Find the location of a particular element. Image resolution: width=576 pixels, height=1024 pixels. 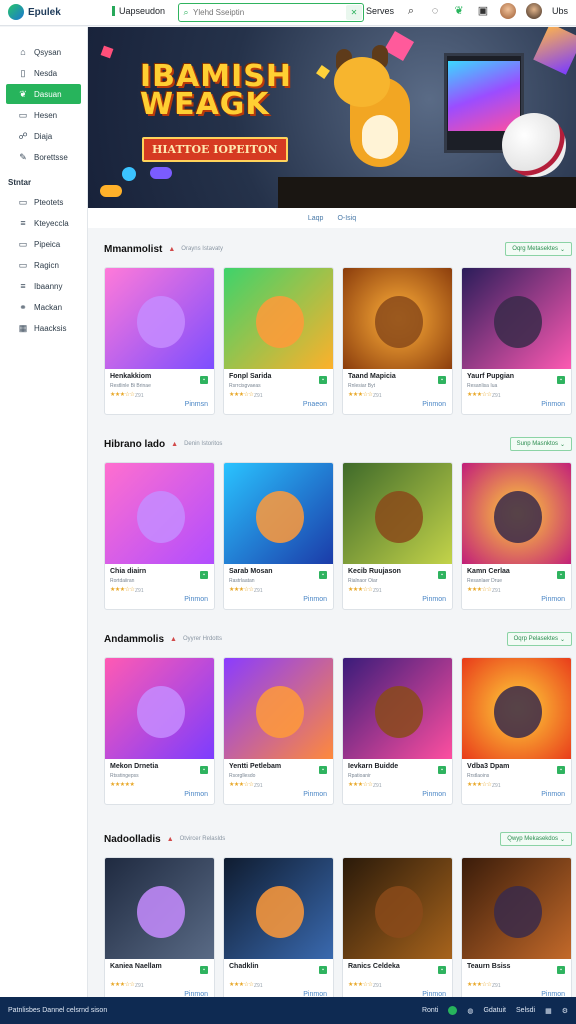

hero-subtitle: HIATTOE IOPEITON is located at coordinates (215, 149).